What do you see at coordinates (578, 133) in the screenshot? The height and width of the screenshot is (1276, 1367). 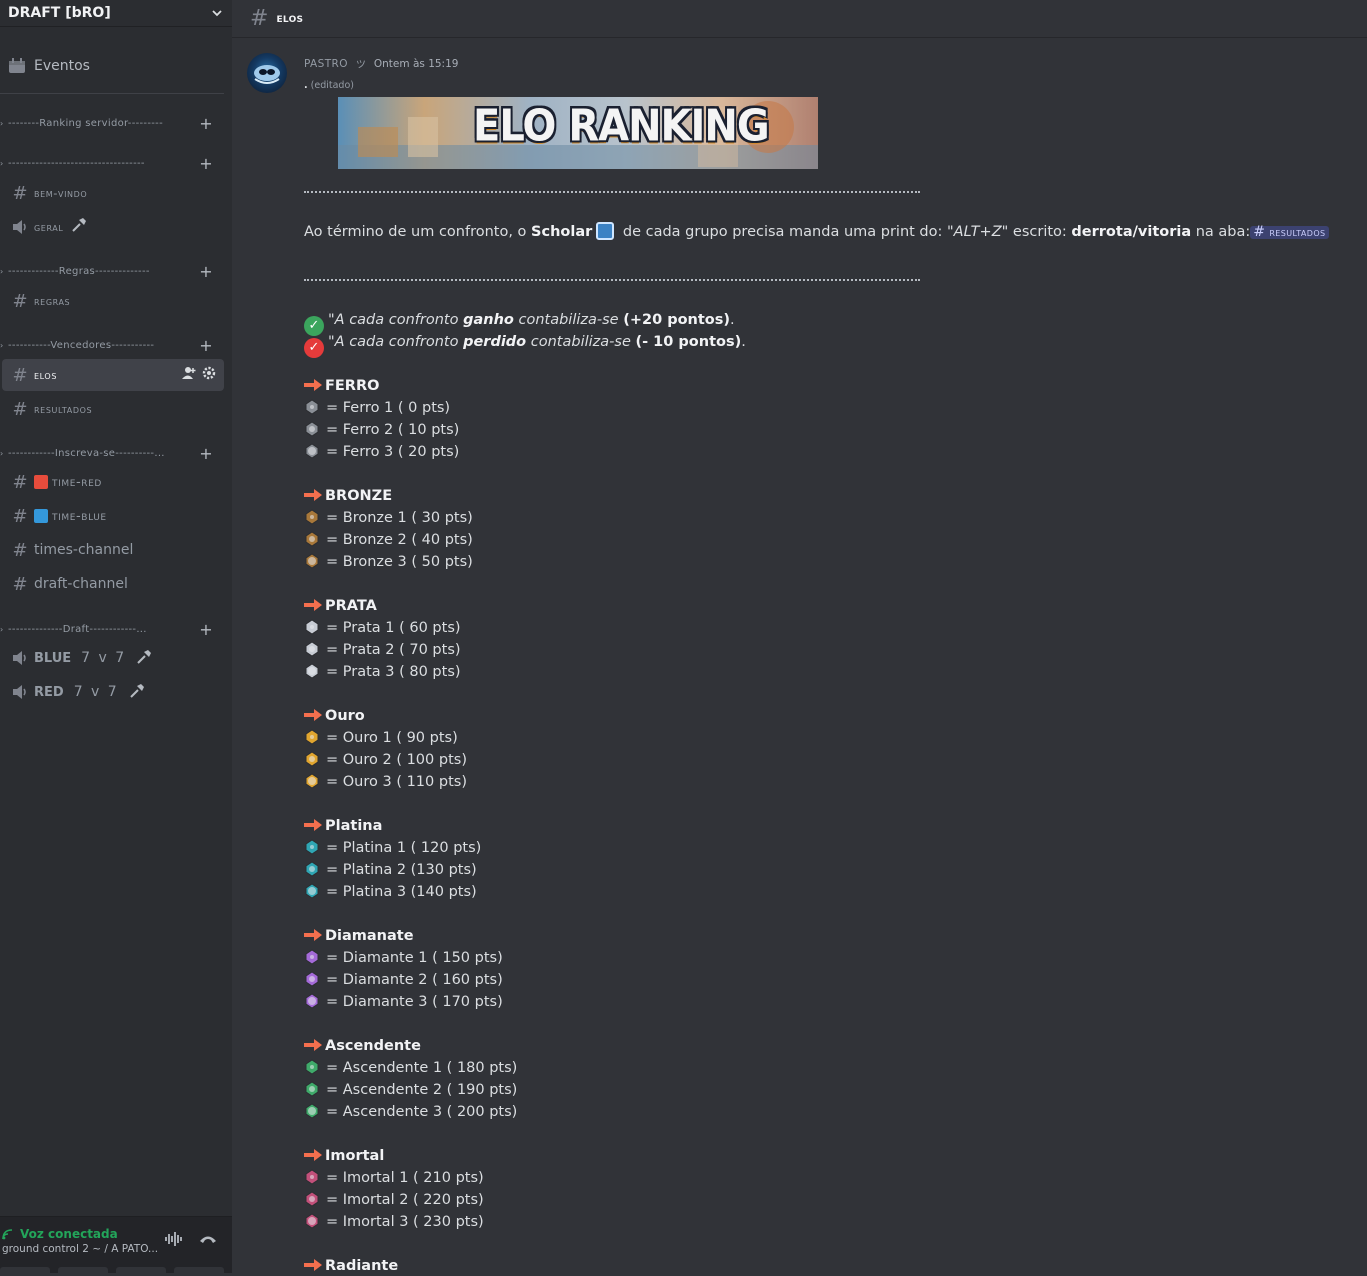 I see `elo-ranking-banner: ELO RANKING` at bounding box center [578, 133].